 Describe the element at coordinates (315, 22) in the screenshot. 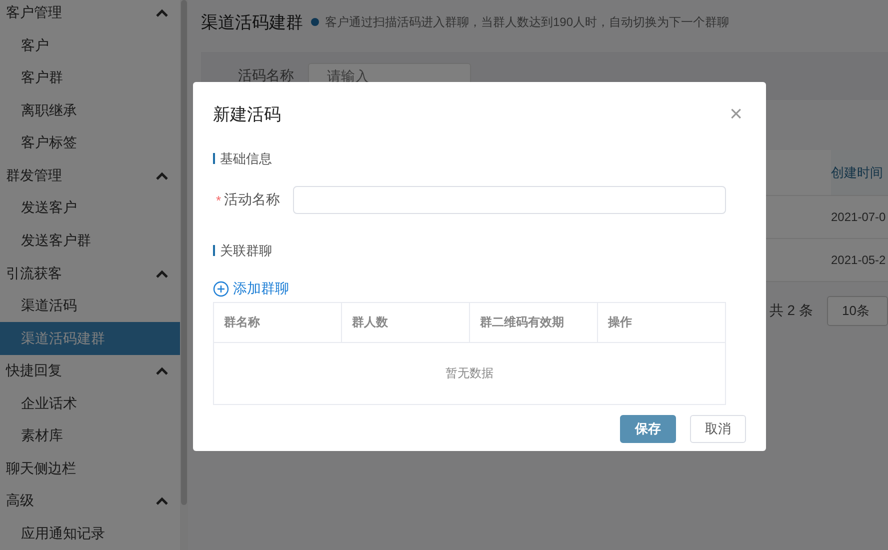

I see `info-dot-icon` at that location.